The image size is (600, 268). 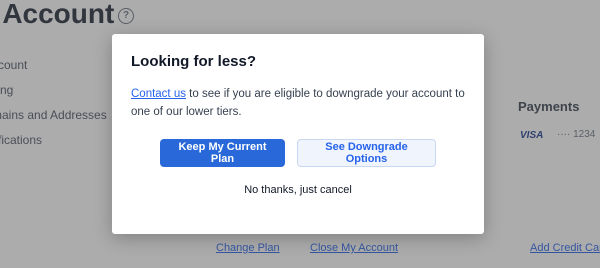 I want to click on contact-us-link: Contact us, so click(x=158, y=94).